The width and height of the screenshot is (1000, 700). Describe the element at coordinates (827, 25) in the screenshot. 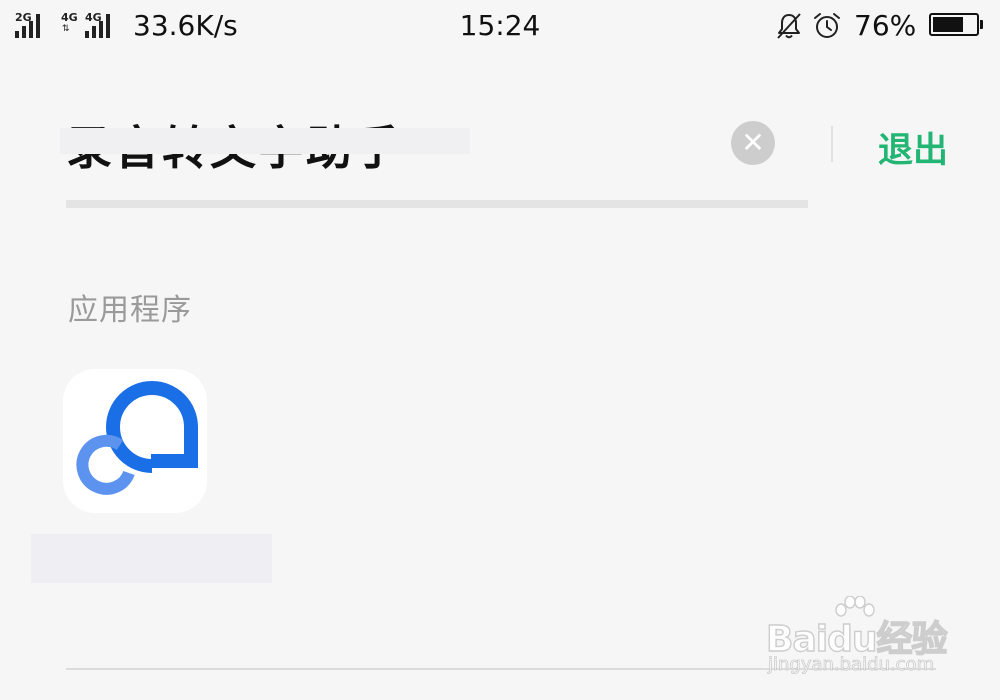

I see `alarm-clock-icon` at that location.